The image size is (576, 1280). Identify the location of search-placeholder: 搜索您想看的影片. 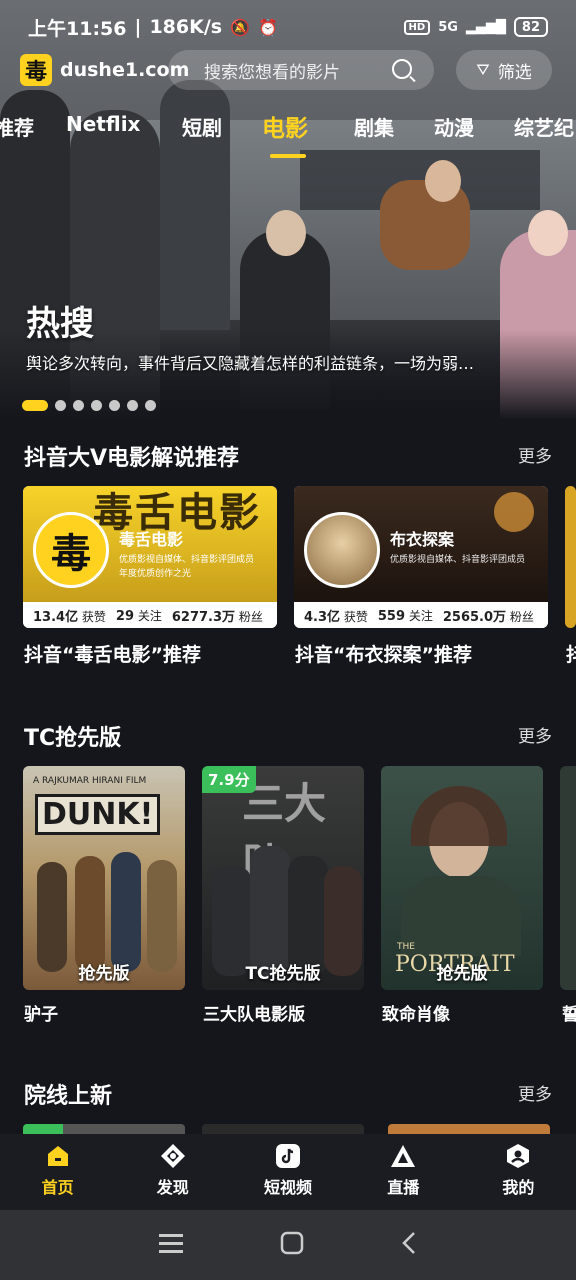
(272, 72).